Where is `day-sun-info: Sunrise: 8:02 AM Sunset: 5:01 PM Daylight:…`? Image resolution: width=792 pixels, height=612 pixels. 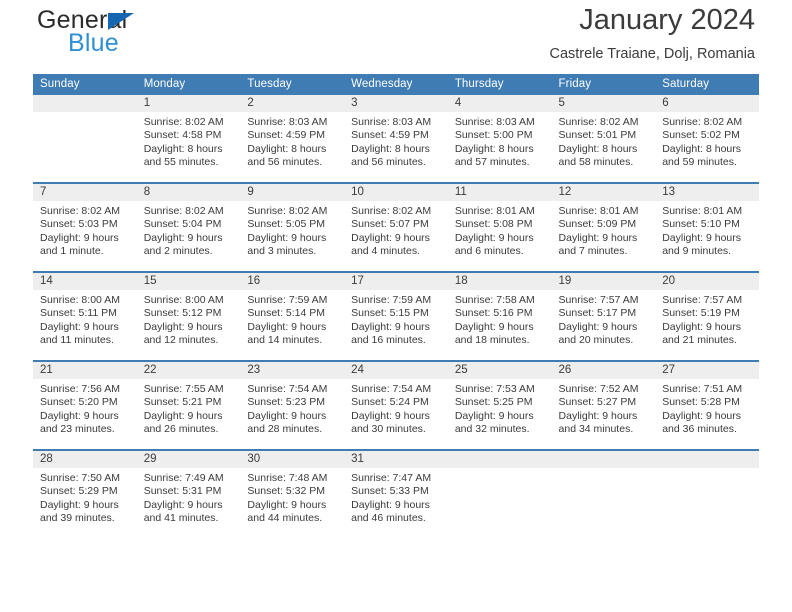 day-sun-info: Sunrise: 8:02 AM Sunset: 5:01 PM Daylight:… is located at coordinates (604, 140).